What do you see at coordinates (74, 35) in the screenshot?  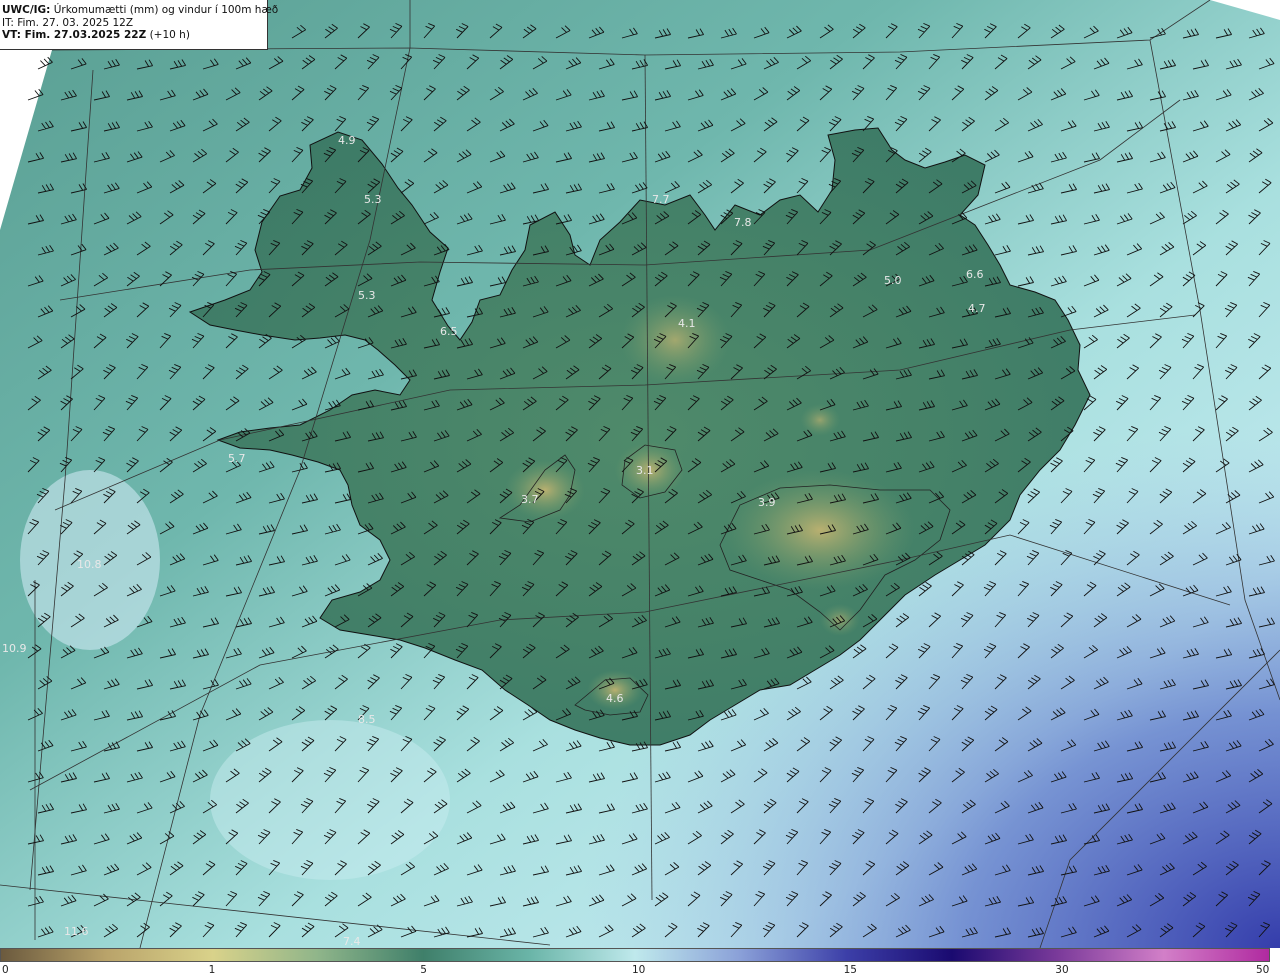 I see `valid-time: VT: Fim. 27.03.2025 22Z` at bounding box center [74, 35].